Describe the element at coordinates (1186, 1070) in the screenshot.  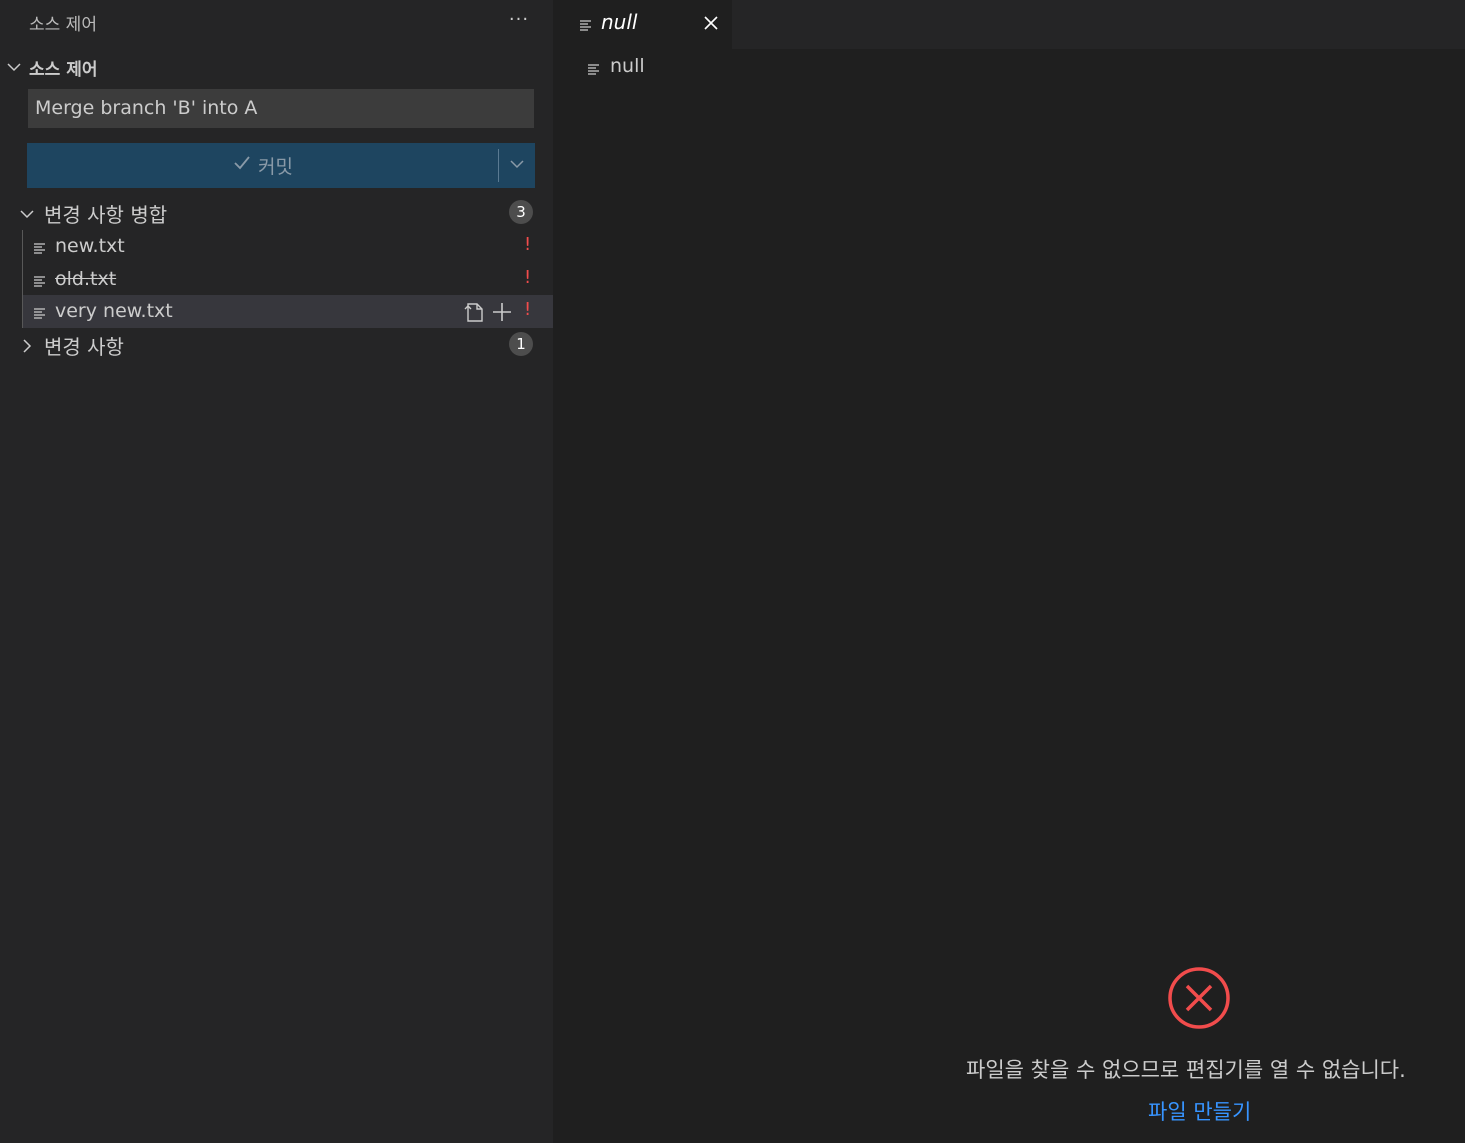
I see `error-message: 파일을 찾을 수 없으므로 편집기를 열 수 없습니다.` at that location.